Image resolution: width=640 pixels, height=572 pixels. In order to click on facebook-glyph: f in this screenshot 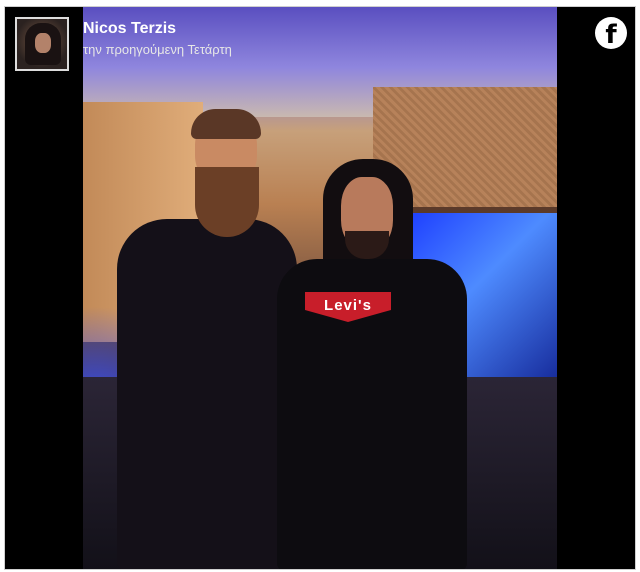, I will do `click(611, 35)`.